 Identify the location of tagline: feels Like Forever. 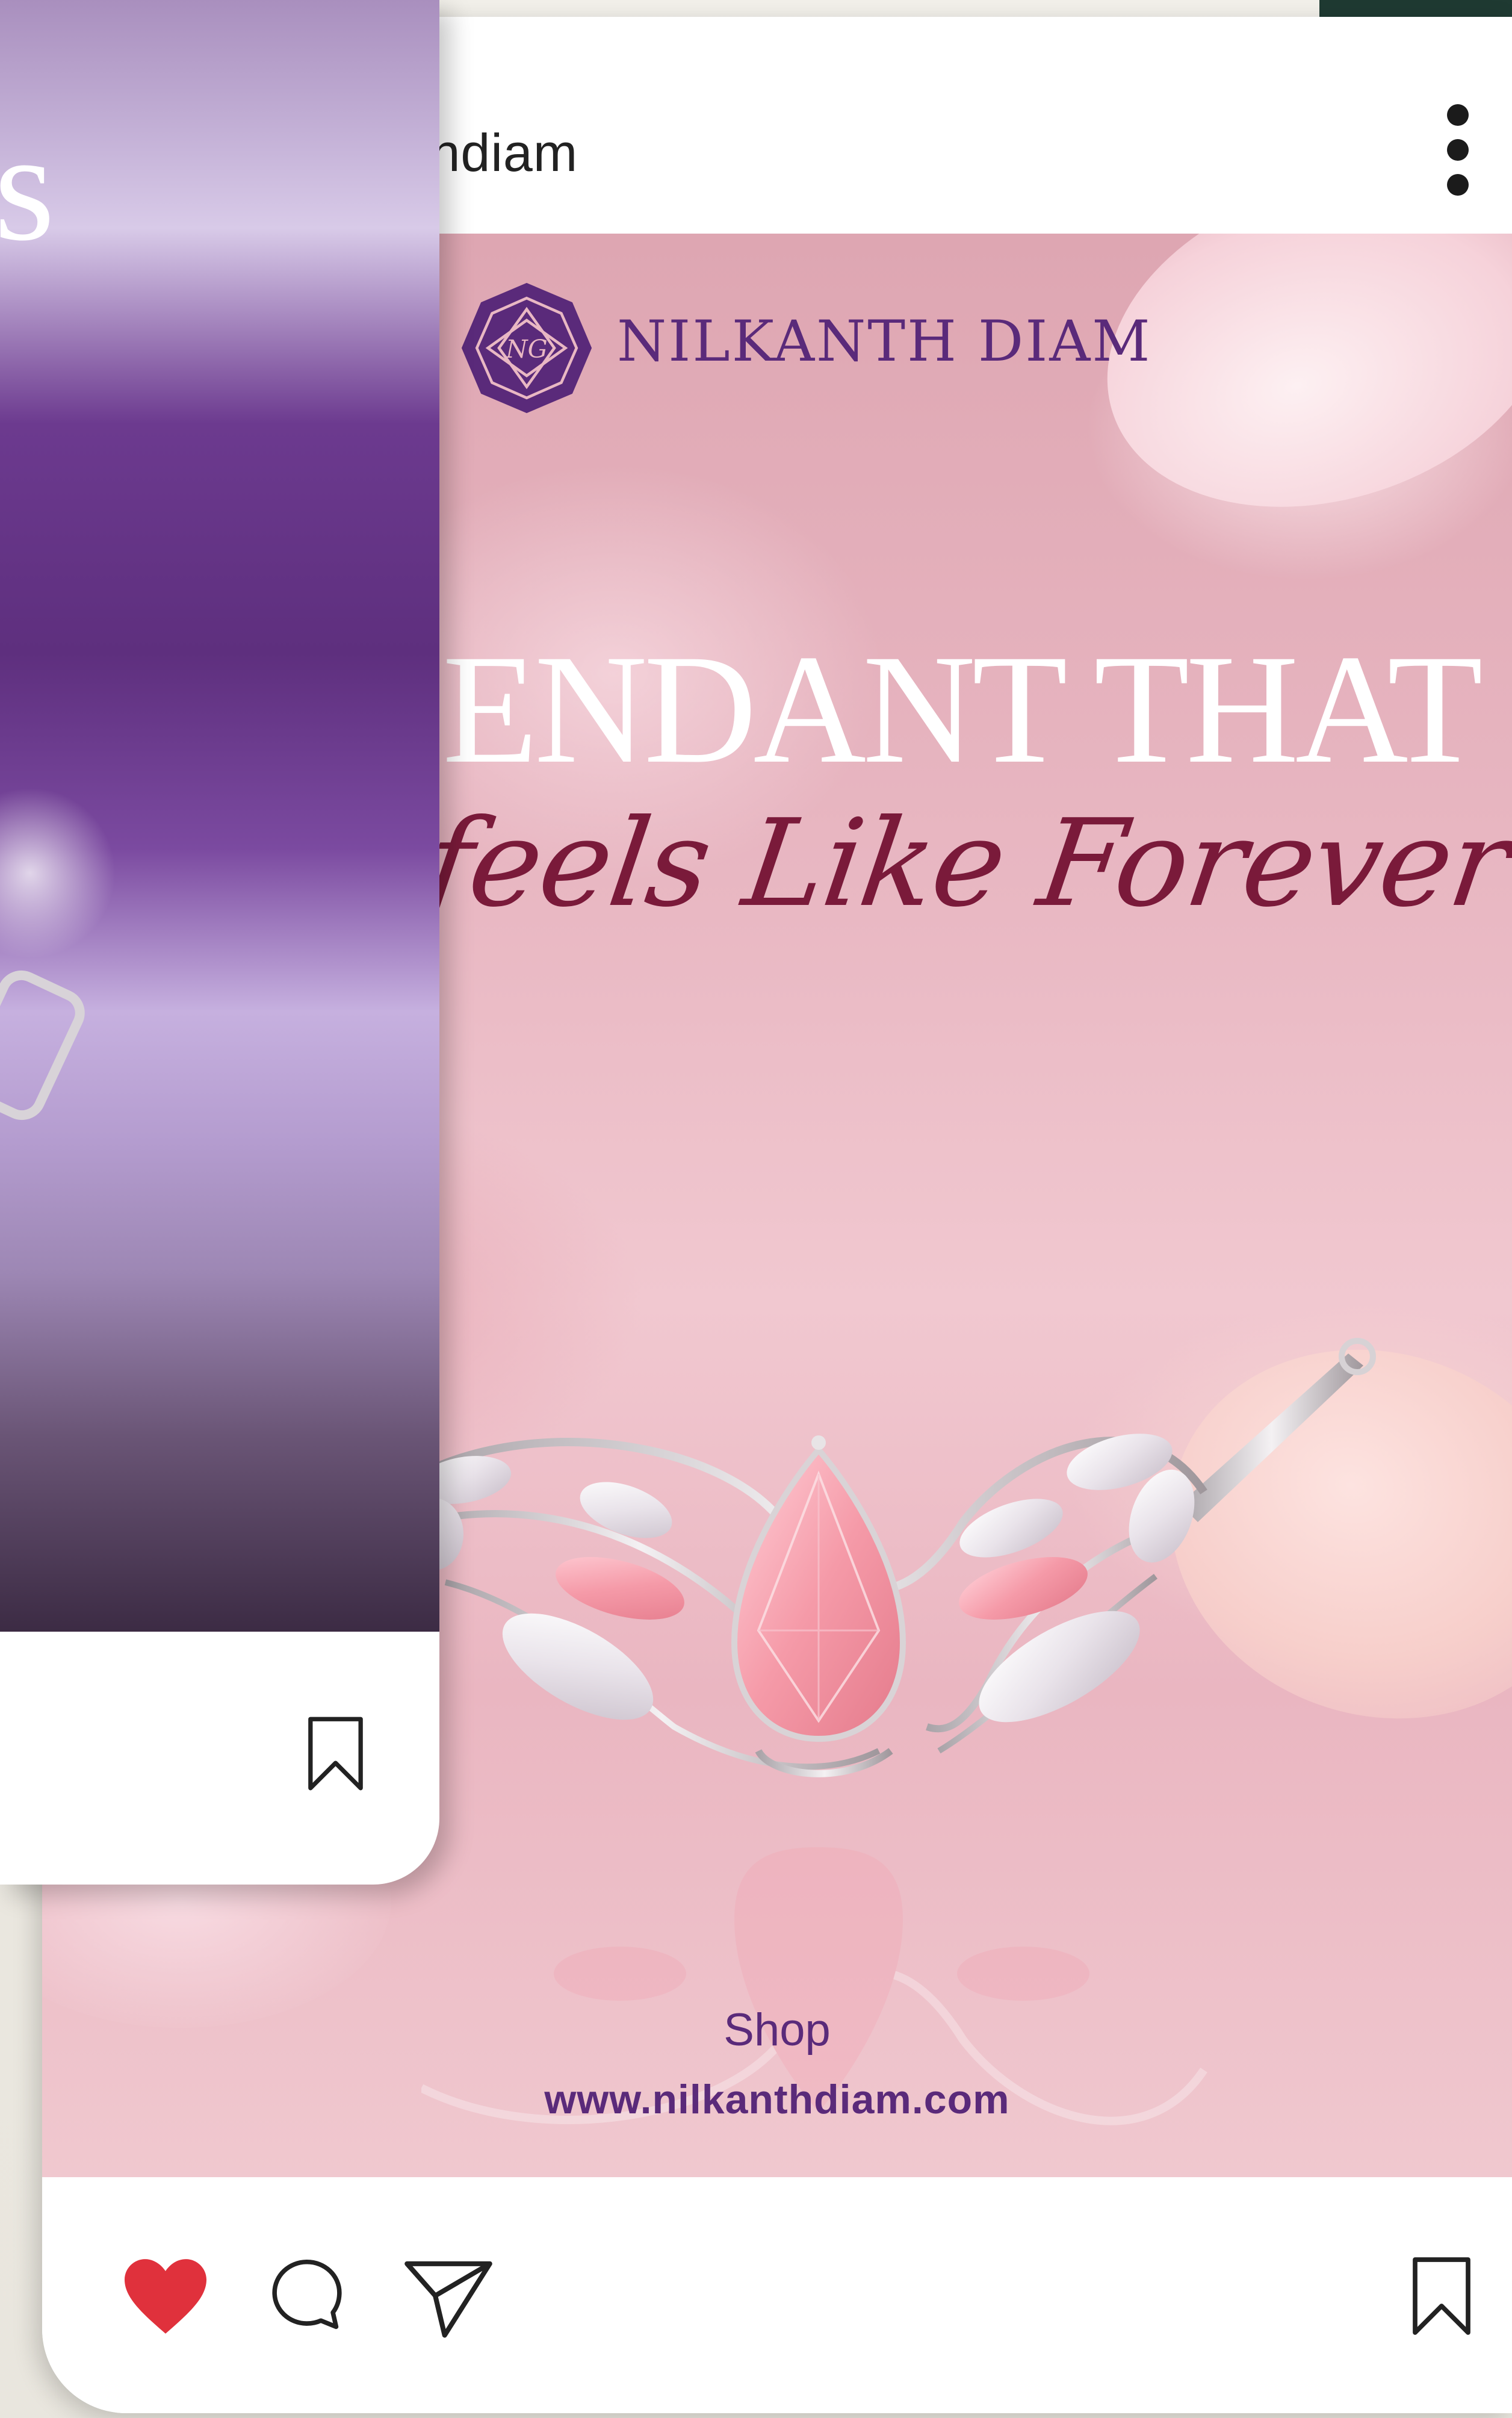
(964, 864).